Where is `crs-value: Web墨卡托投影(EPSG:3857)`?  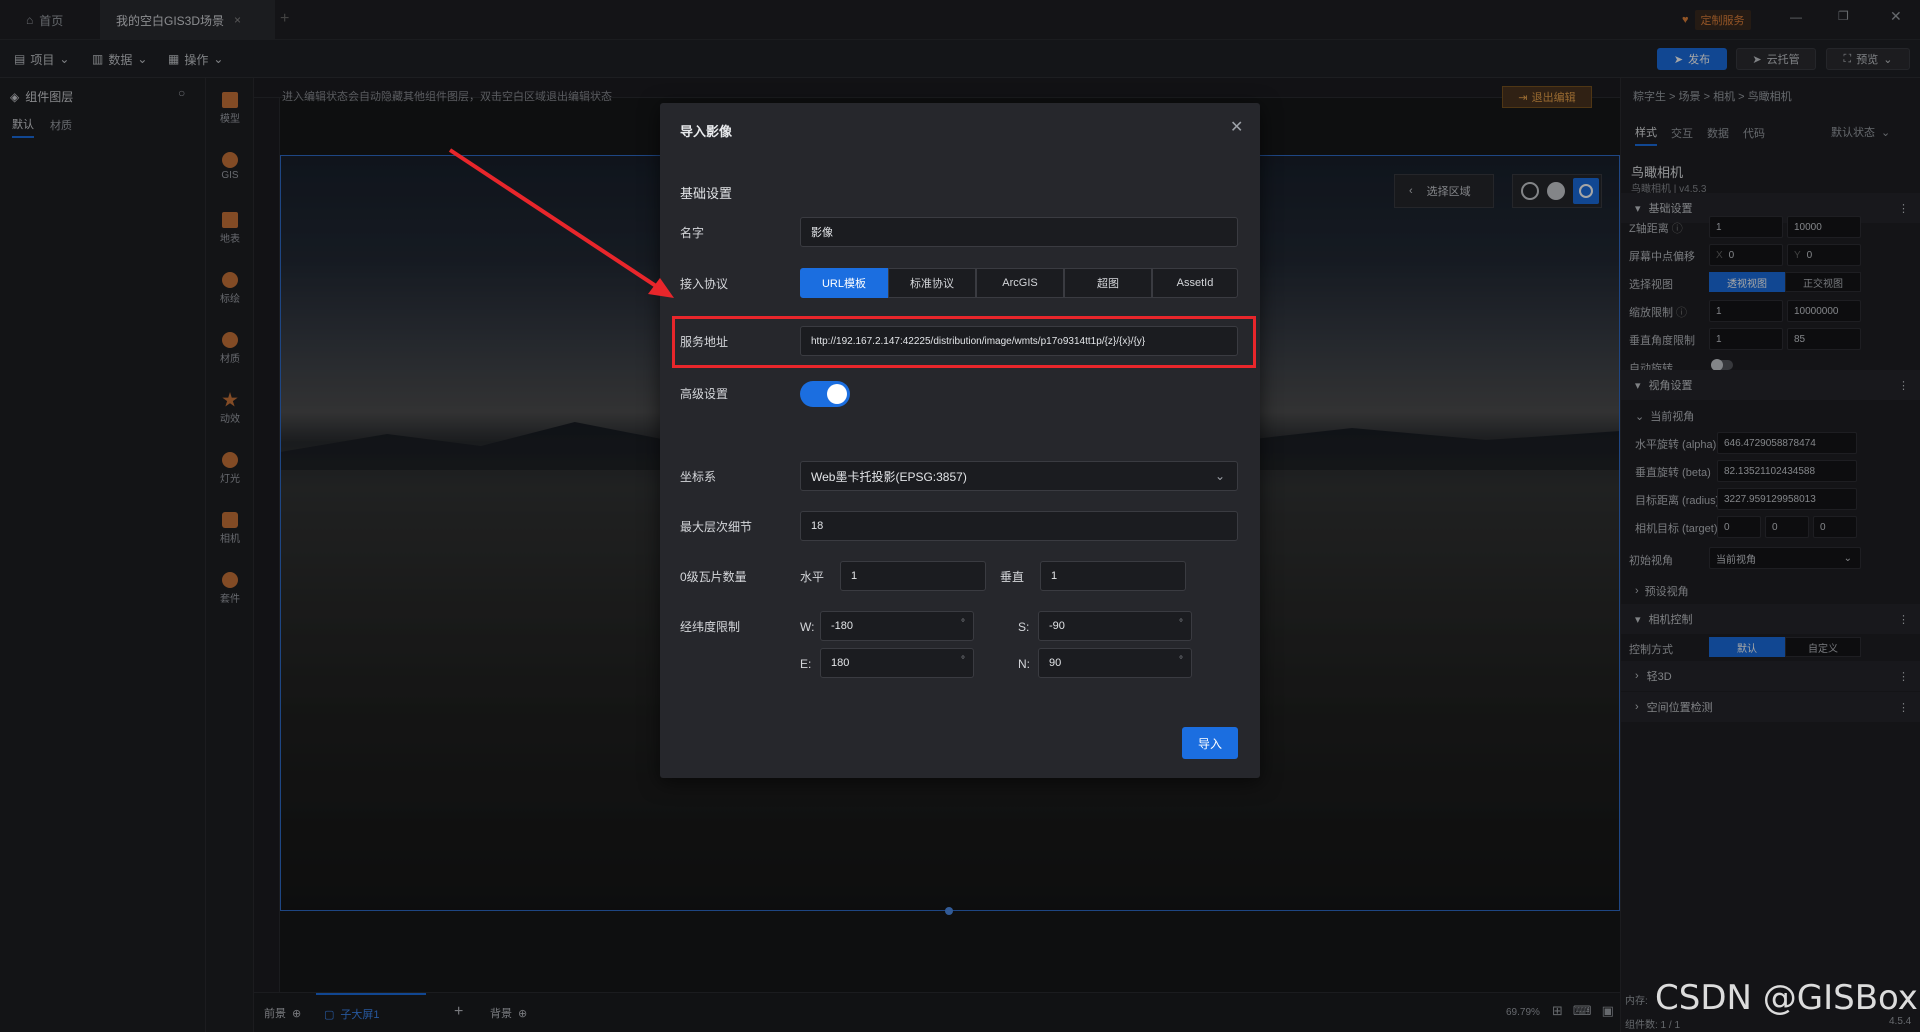 crs-value: Web墨卡托投影(EPSG:3857) is located at coordinates (889, 476).